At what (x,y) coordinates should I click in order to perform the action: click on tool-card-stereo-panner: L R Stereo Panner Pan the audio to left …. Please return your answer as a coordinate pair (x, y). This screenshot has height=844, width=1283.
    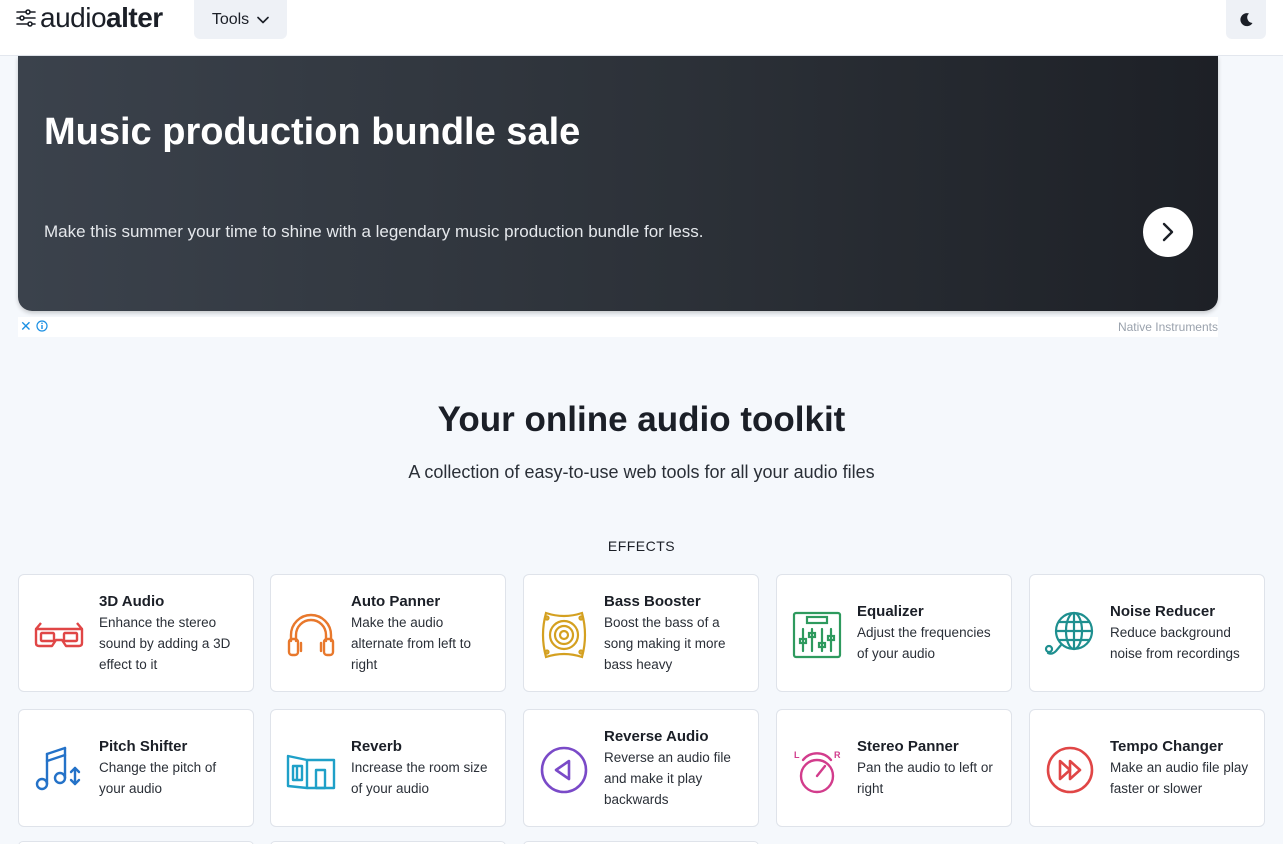
    Looking at the image, I should click on (894, 768).